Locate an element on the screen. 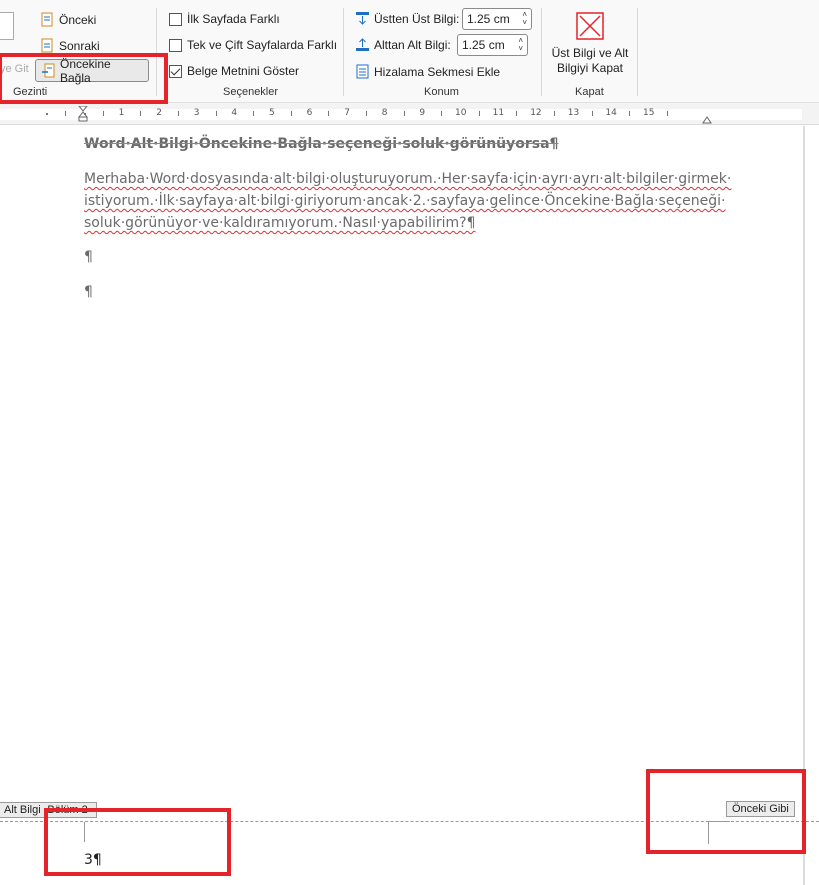 The height and width of the screenshot is (885, 819). ruler-number: 3 is located at coordinates (196, 113).